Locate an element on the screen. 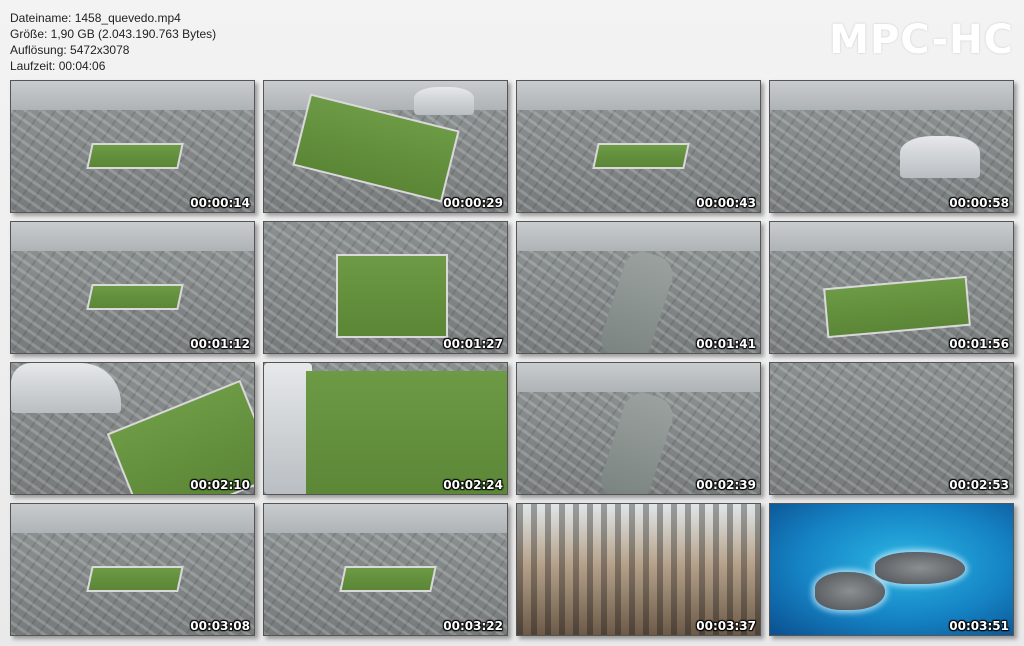 This screenshot has width=1024, height=646. arena-roof is located at coordinates (66, 388).